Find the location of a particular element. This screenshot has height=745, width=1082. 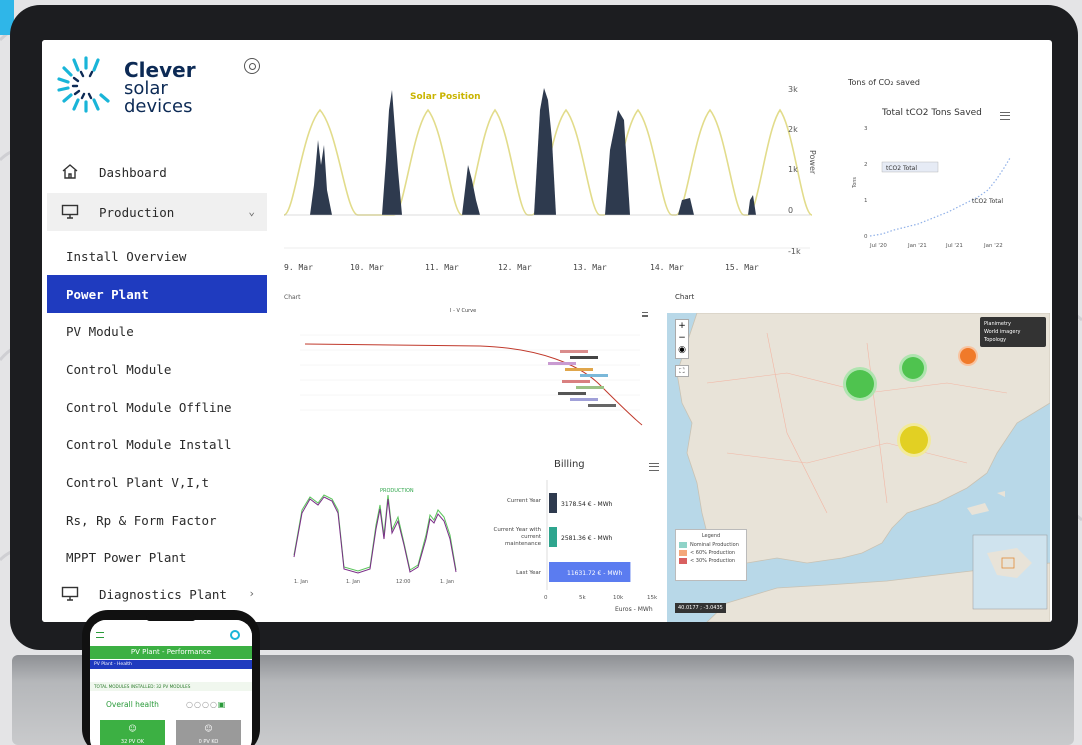

sidebar-item-label: Install Overview is located at coordinates (126, 256).